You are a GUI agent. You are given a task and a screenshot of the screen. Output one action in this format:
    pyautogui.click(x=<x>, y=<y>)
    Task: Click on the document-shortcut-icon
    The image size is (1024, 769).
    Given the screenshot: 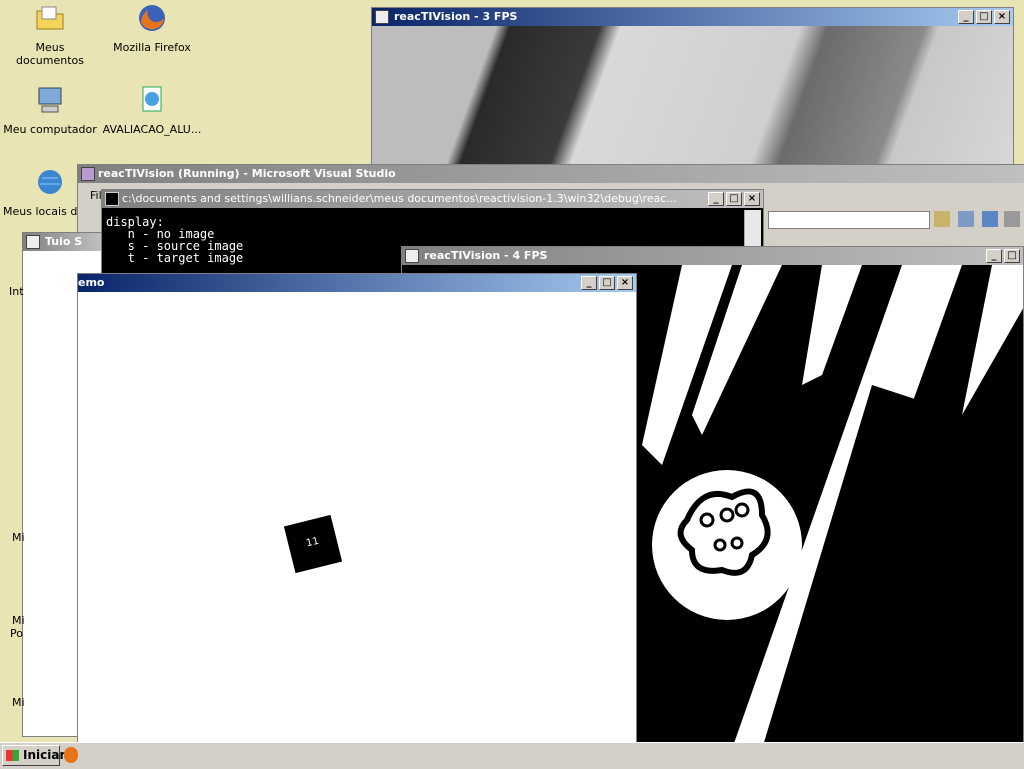 What is the action you would take?
    pyautogui.click(x=152, y=99)
    